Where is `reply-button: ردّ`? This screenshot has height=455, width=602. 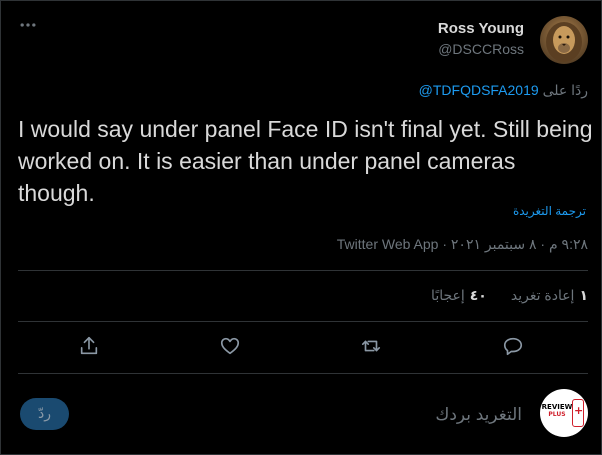 reply-button: ردّ is located at coordinates (44, 414).